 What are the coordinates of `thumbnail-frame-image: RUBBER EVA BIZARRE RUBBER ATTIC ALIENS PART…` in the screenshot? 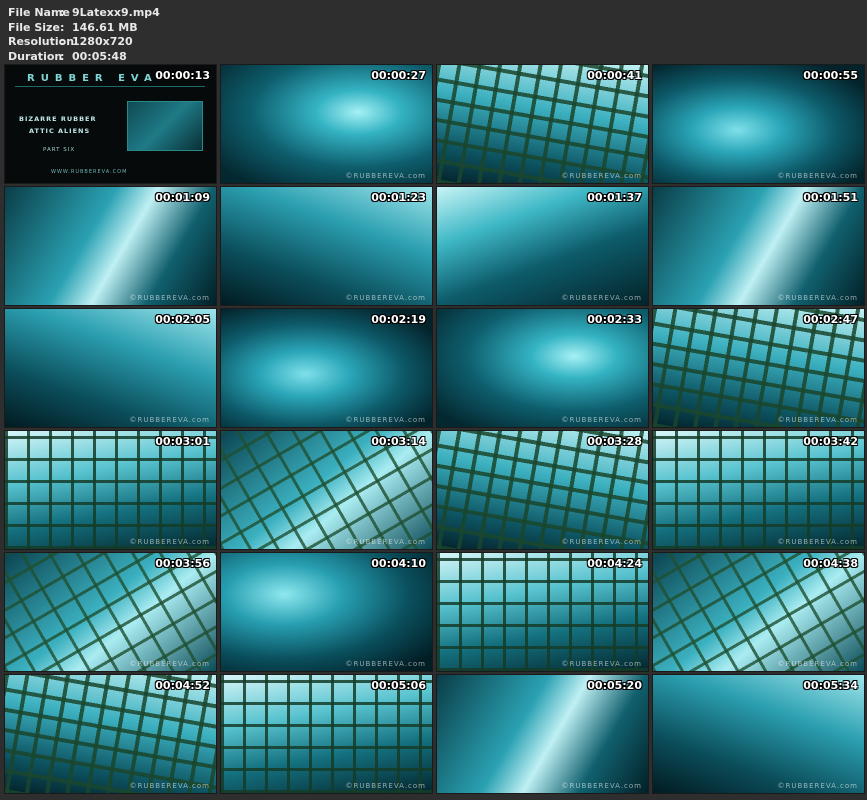 It's located at (110, 124).